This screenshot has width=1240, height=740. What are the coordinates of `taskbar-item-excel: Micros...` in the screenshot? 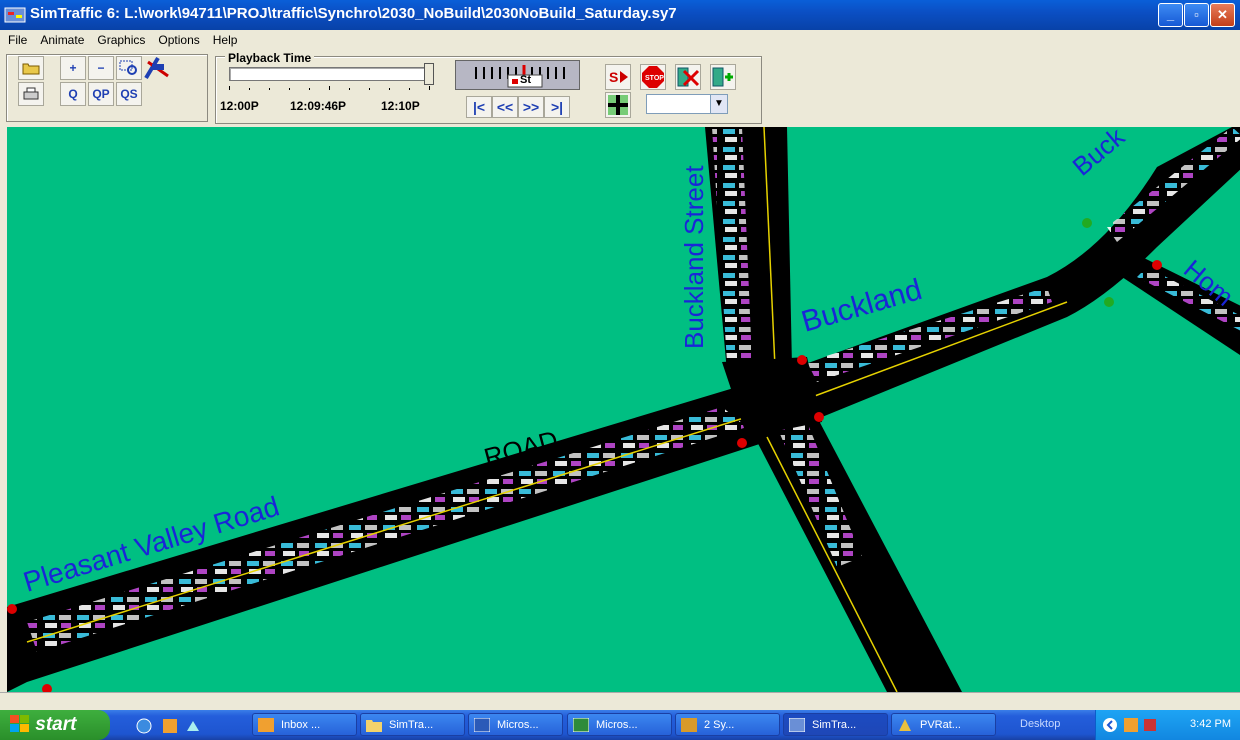 It's located at (619, 724).